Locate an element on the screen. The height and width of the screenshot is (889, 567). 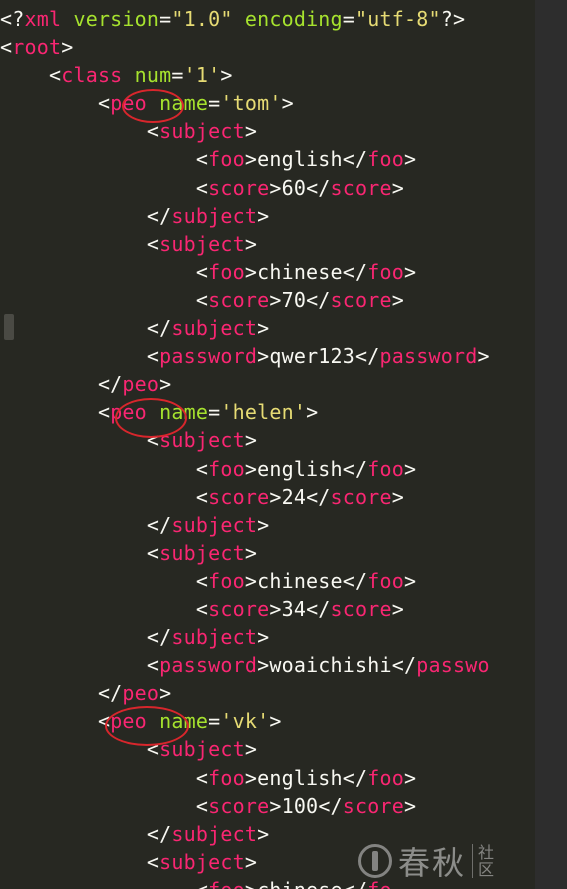
code-line: <score>60</score> is located at coordinates (245, 188).